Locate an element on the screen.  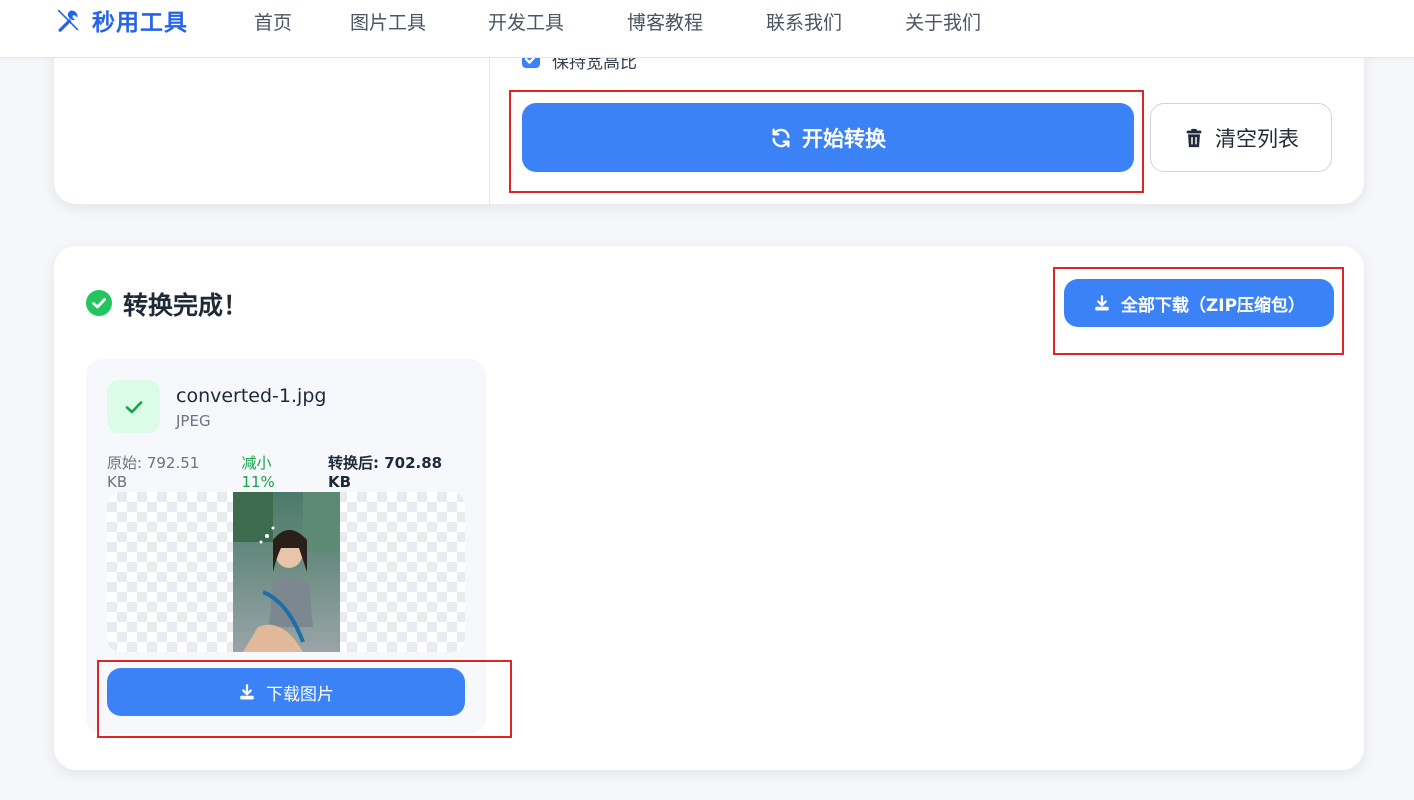
nav-dev-tools: 开发工具 is located at coordinates (526, 21).